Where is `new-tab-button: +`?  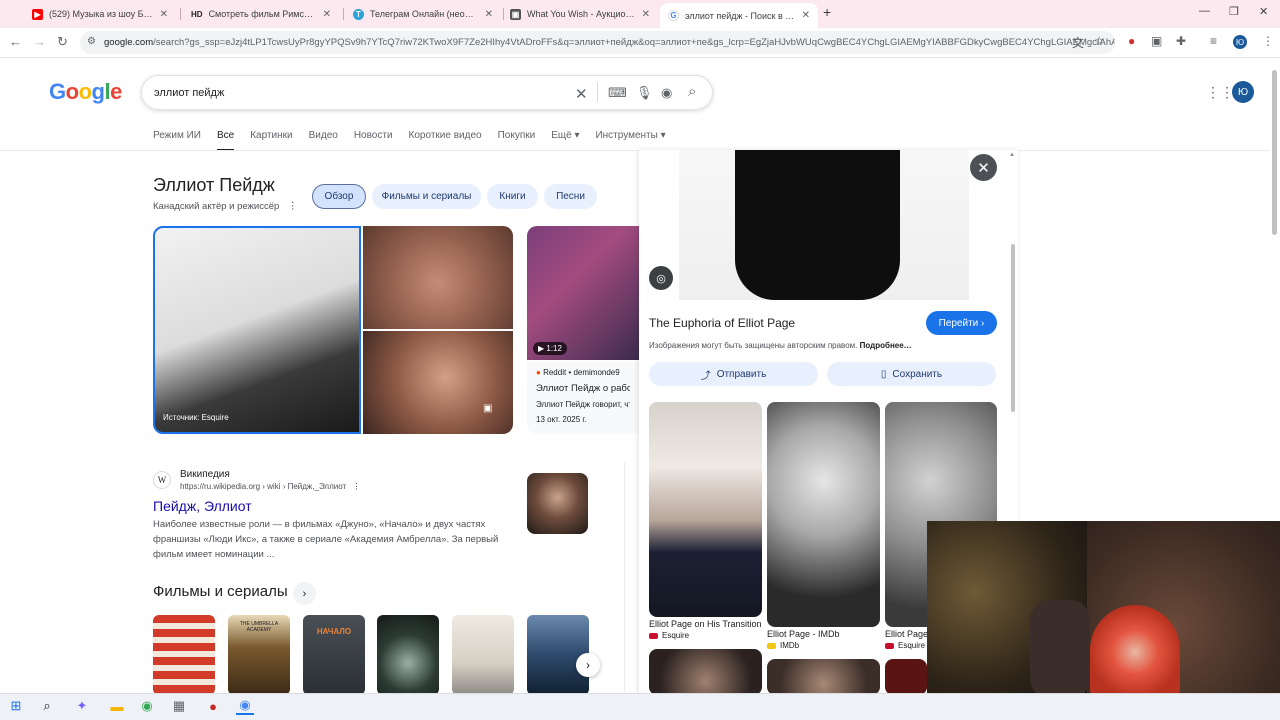
new-tab-button: + is located at coordinates (827, 12).